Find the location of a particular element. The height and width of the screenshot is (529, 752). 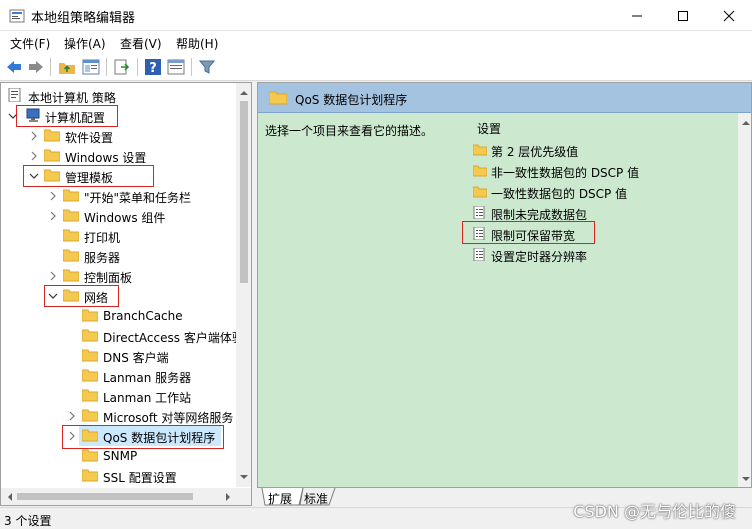

tree-label: 服务器 is located at coordinates (102, 258).